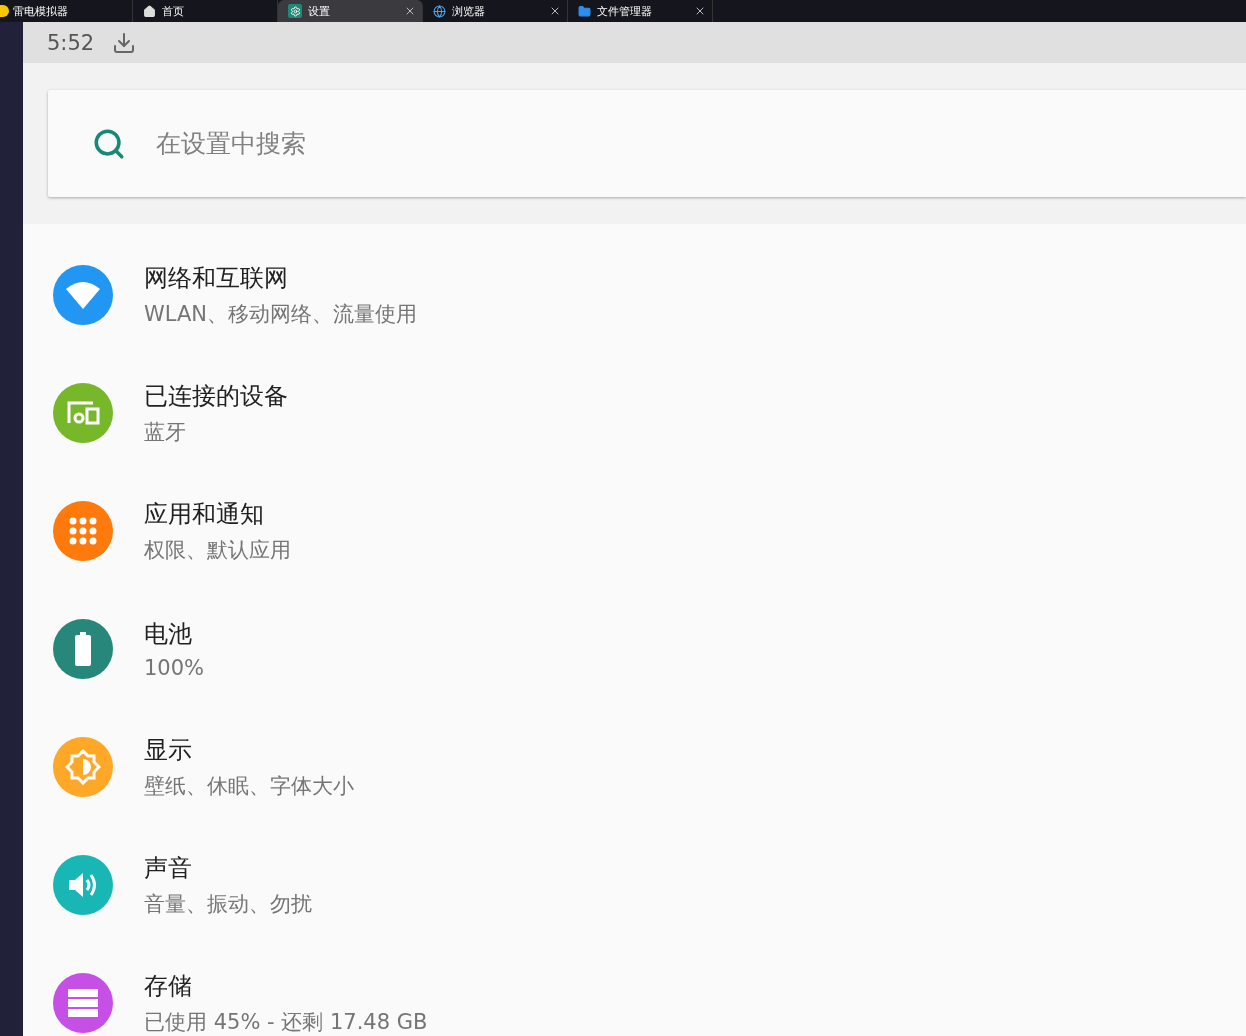 The height and width of the screenshot is (1036, 1246). I want to click on settings-item: 存储 已使用 45% - 还剩 17.48 GB, so click(634, 990).